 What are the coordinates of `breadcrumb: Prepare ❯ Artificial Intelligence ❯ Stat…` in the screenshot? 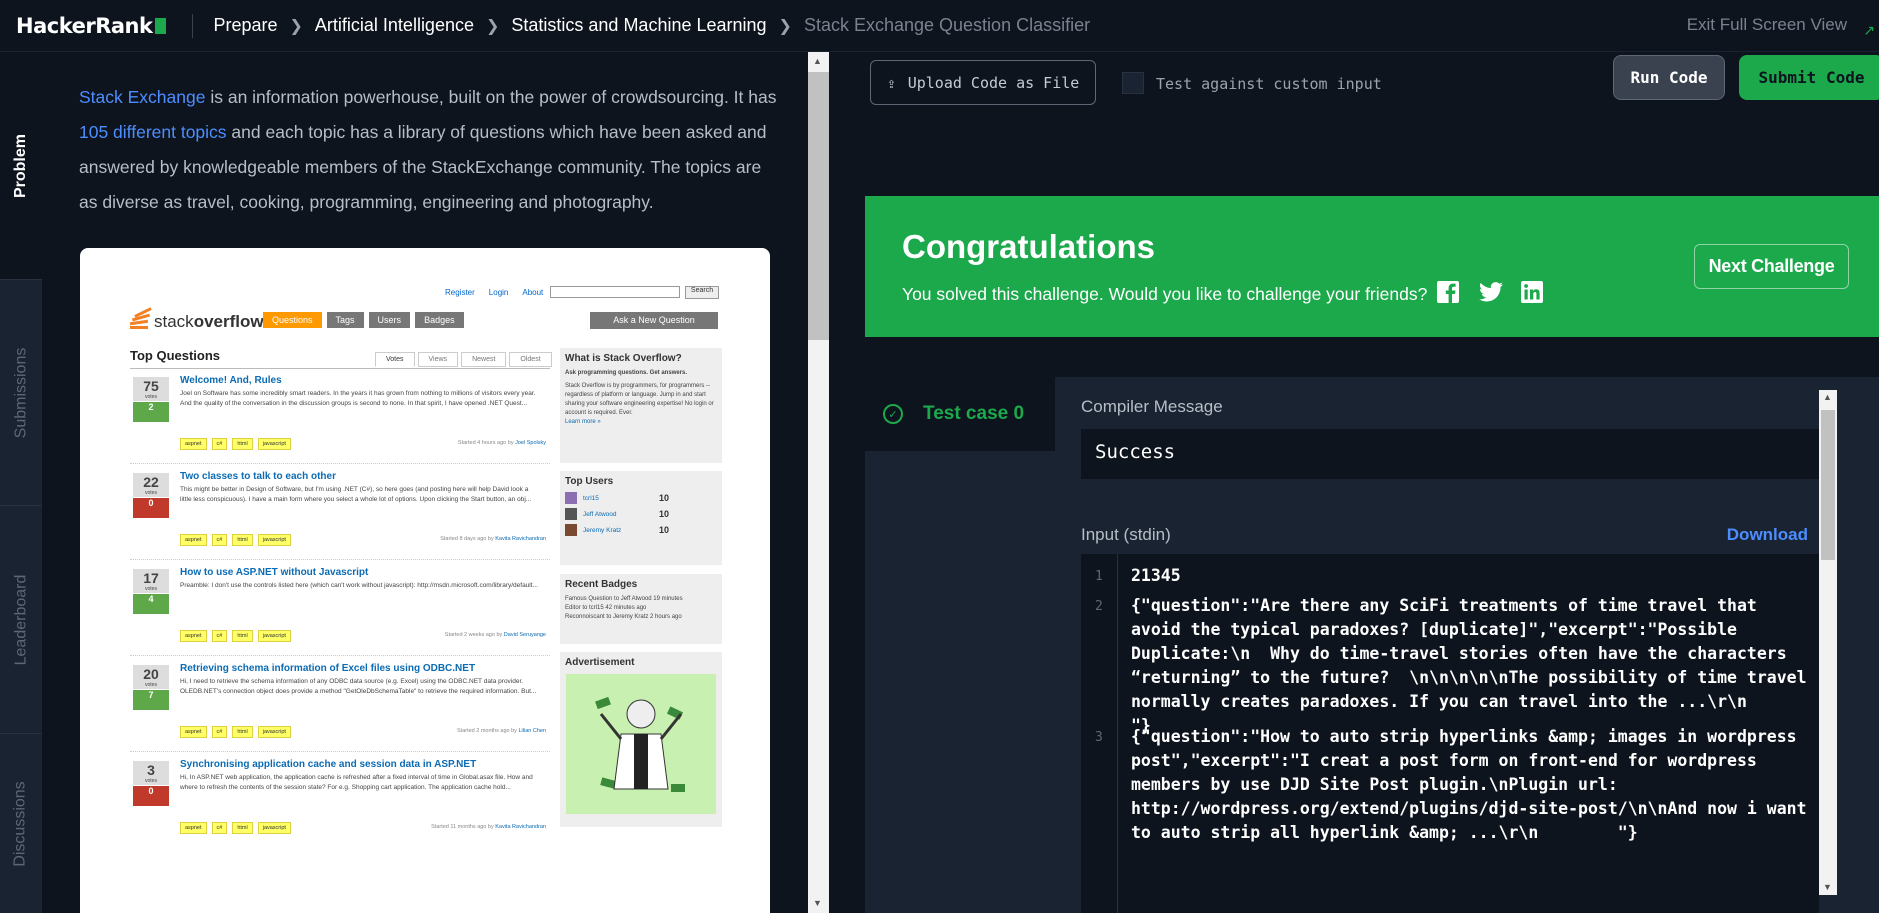 It's located at (651, 25).